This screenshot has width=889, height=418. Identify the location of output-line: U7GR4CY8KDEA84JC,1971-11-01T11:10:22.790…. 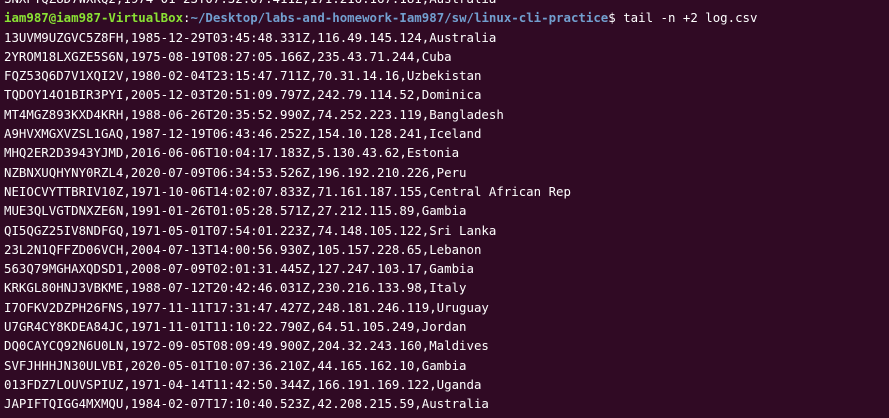
(235, 327).